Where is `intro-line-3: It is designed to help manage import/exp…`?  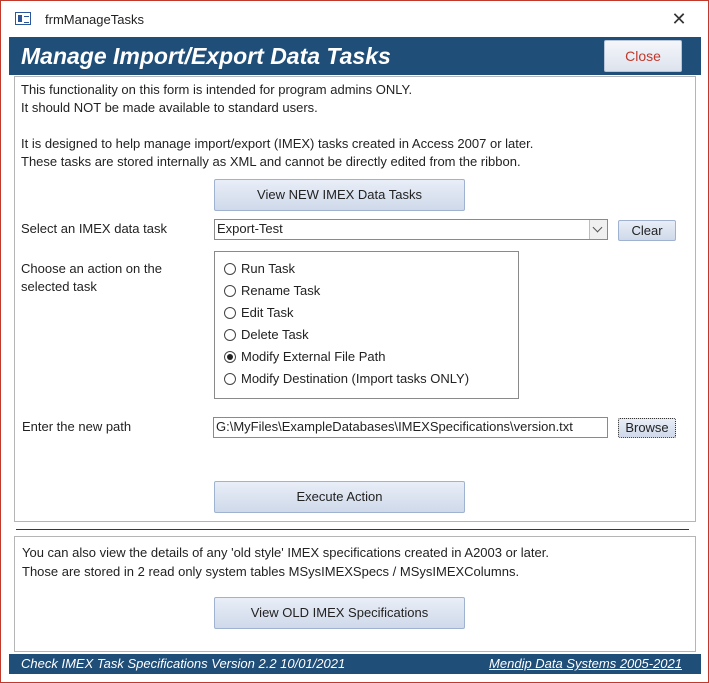 intro-line-3: It is designed to help manage import/exp… is located at coordinates (277, 143).